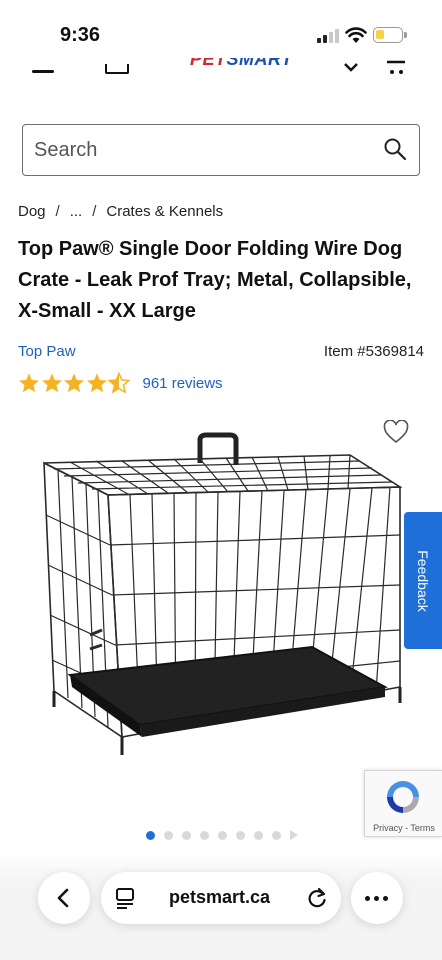  I want to click on more-icon, so click(367, 898).